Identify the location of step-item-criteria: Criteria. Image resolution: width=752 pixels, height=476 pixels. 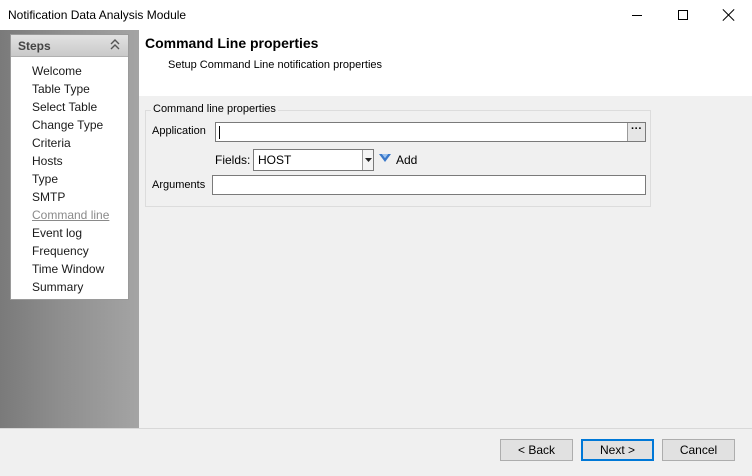
(69, 143).